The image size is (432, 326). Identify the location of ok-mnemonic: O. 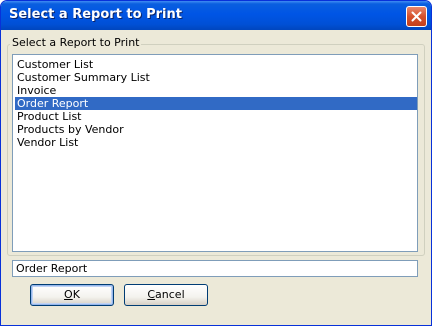
(68, 294).